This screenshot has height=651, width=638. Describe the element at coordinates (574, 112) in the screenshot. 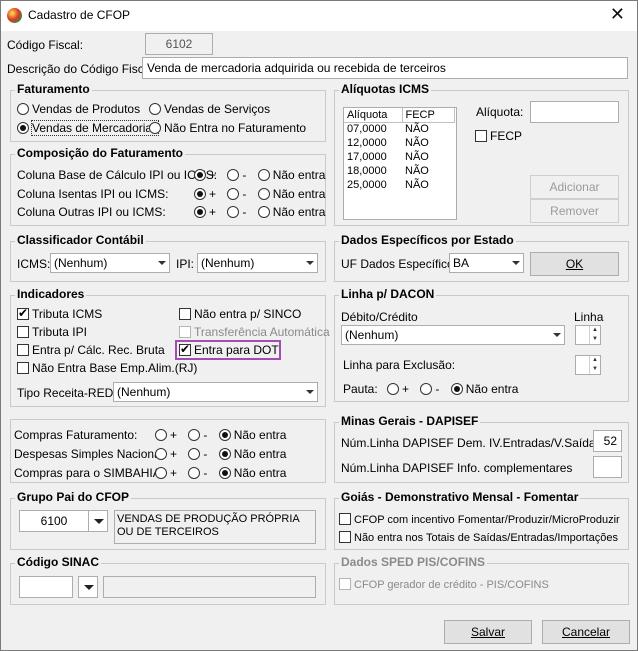

I see `aliquota-input` at that location.